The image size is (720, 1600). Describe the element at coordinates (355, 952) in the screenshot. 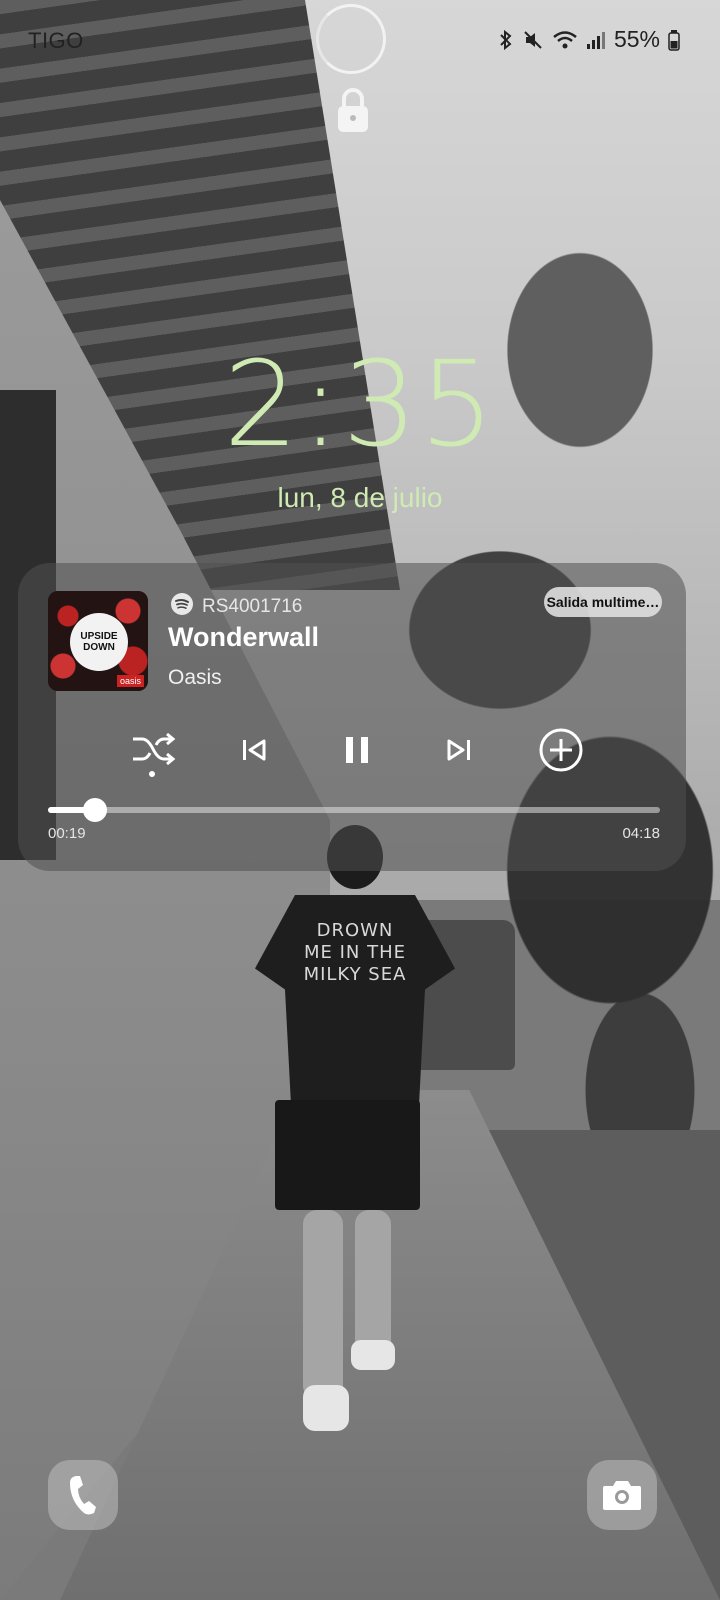

I see `shirt-print: DROWN ME IN THE MILKY SEA` at that location.